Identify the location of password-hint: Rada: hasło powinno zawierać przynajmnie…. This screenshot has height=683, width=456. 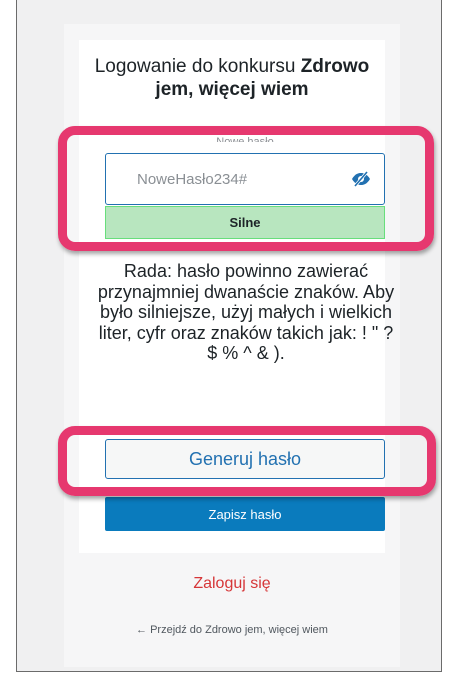
(246, 312).